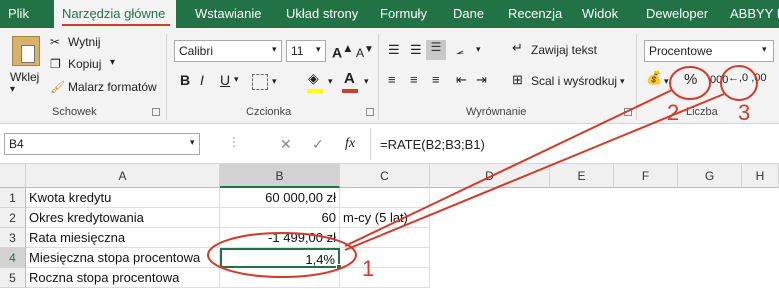 The image size is (779, 289). Describe the element at coordinates (690, 83) in the screenshot. I see `annotation-ellipse-percent` at that location.